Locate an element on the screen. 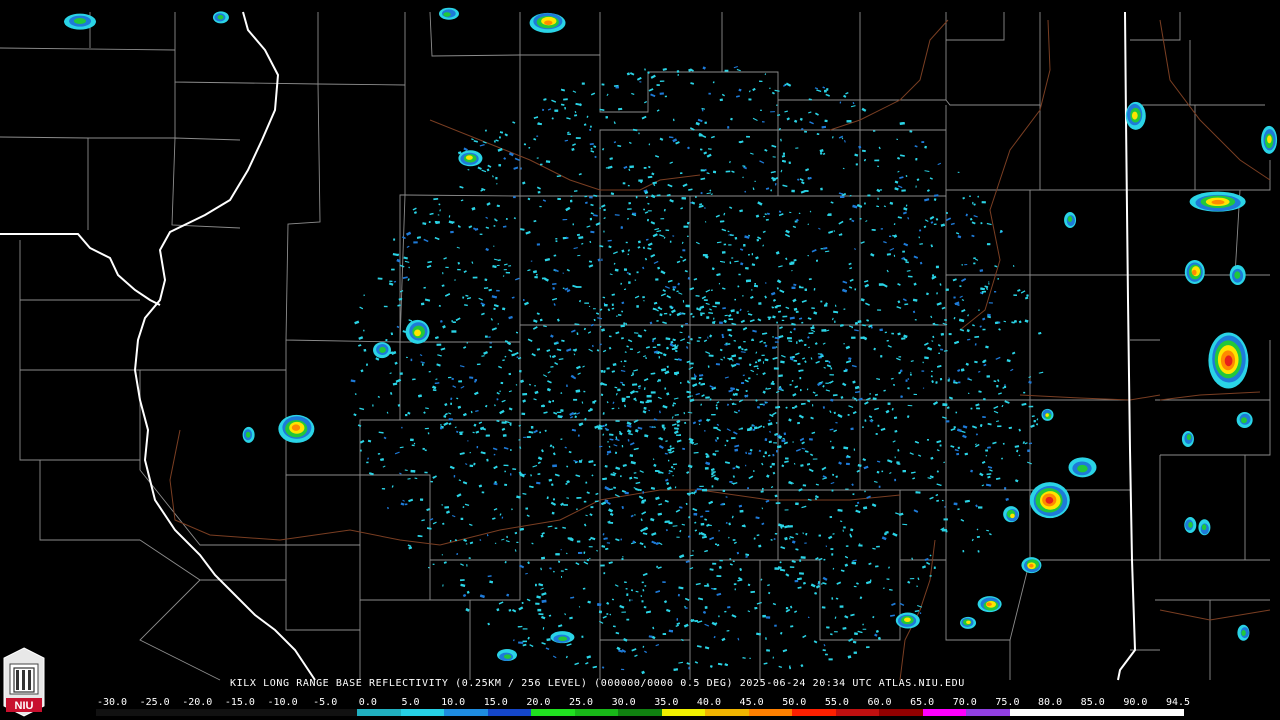 The image size is (1280, 720). scale-label: 45.0 is located at coordinates (751, 702).